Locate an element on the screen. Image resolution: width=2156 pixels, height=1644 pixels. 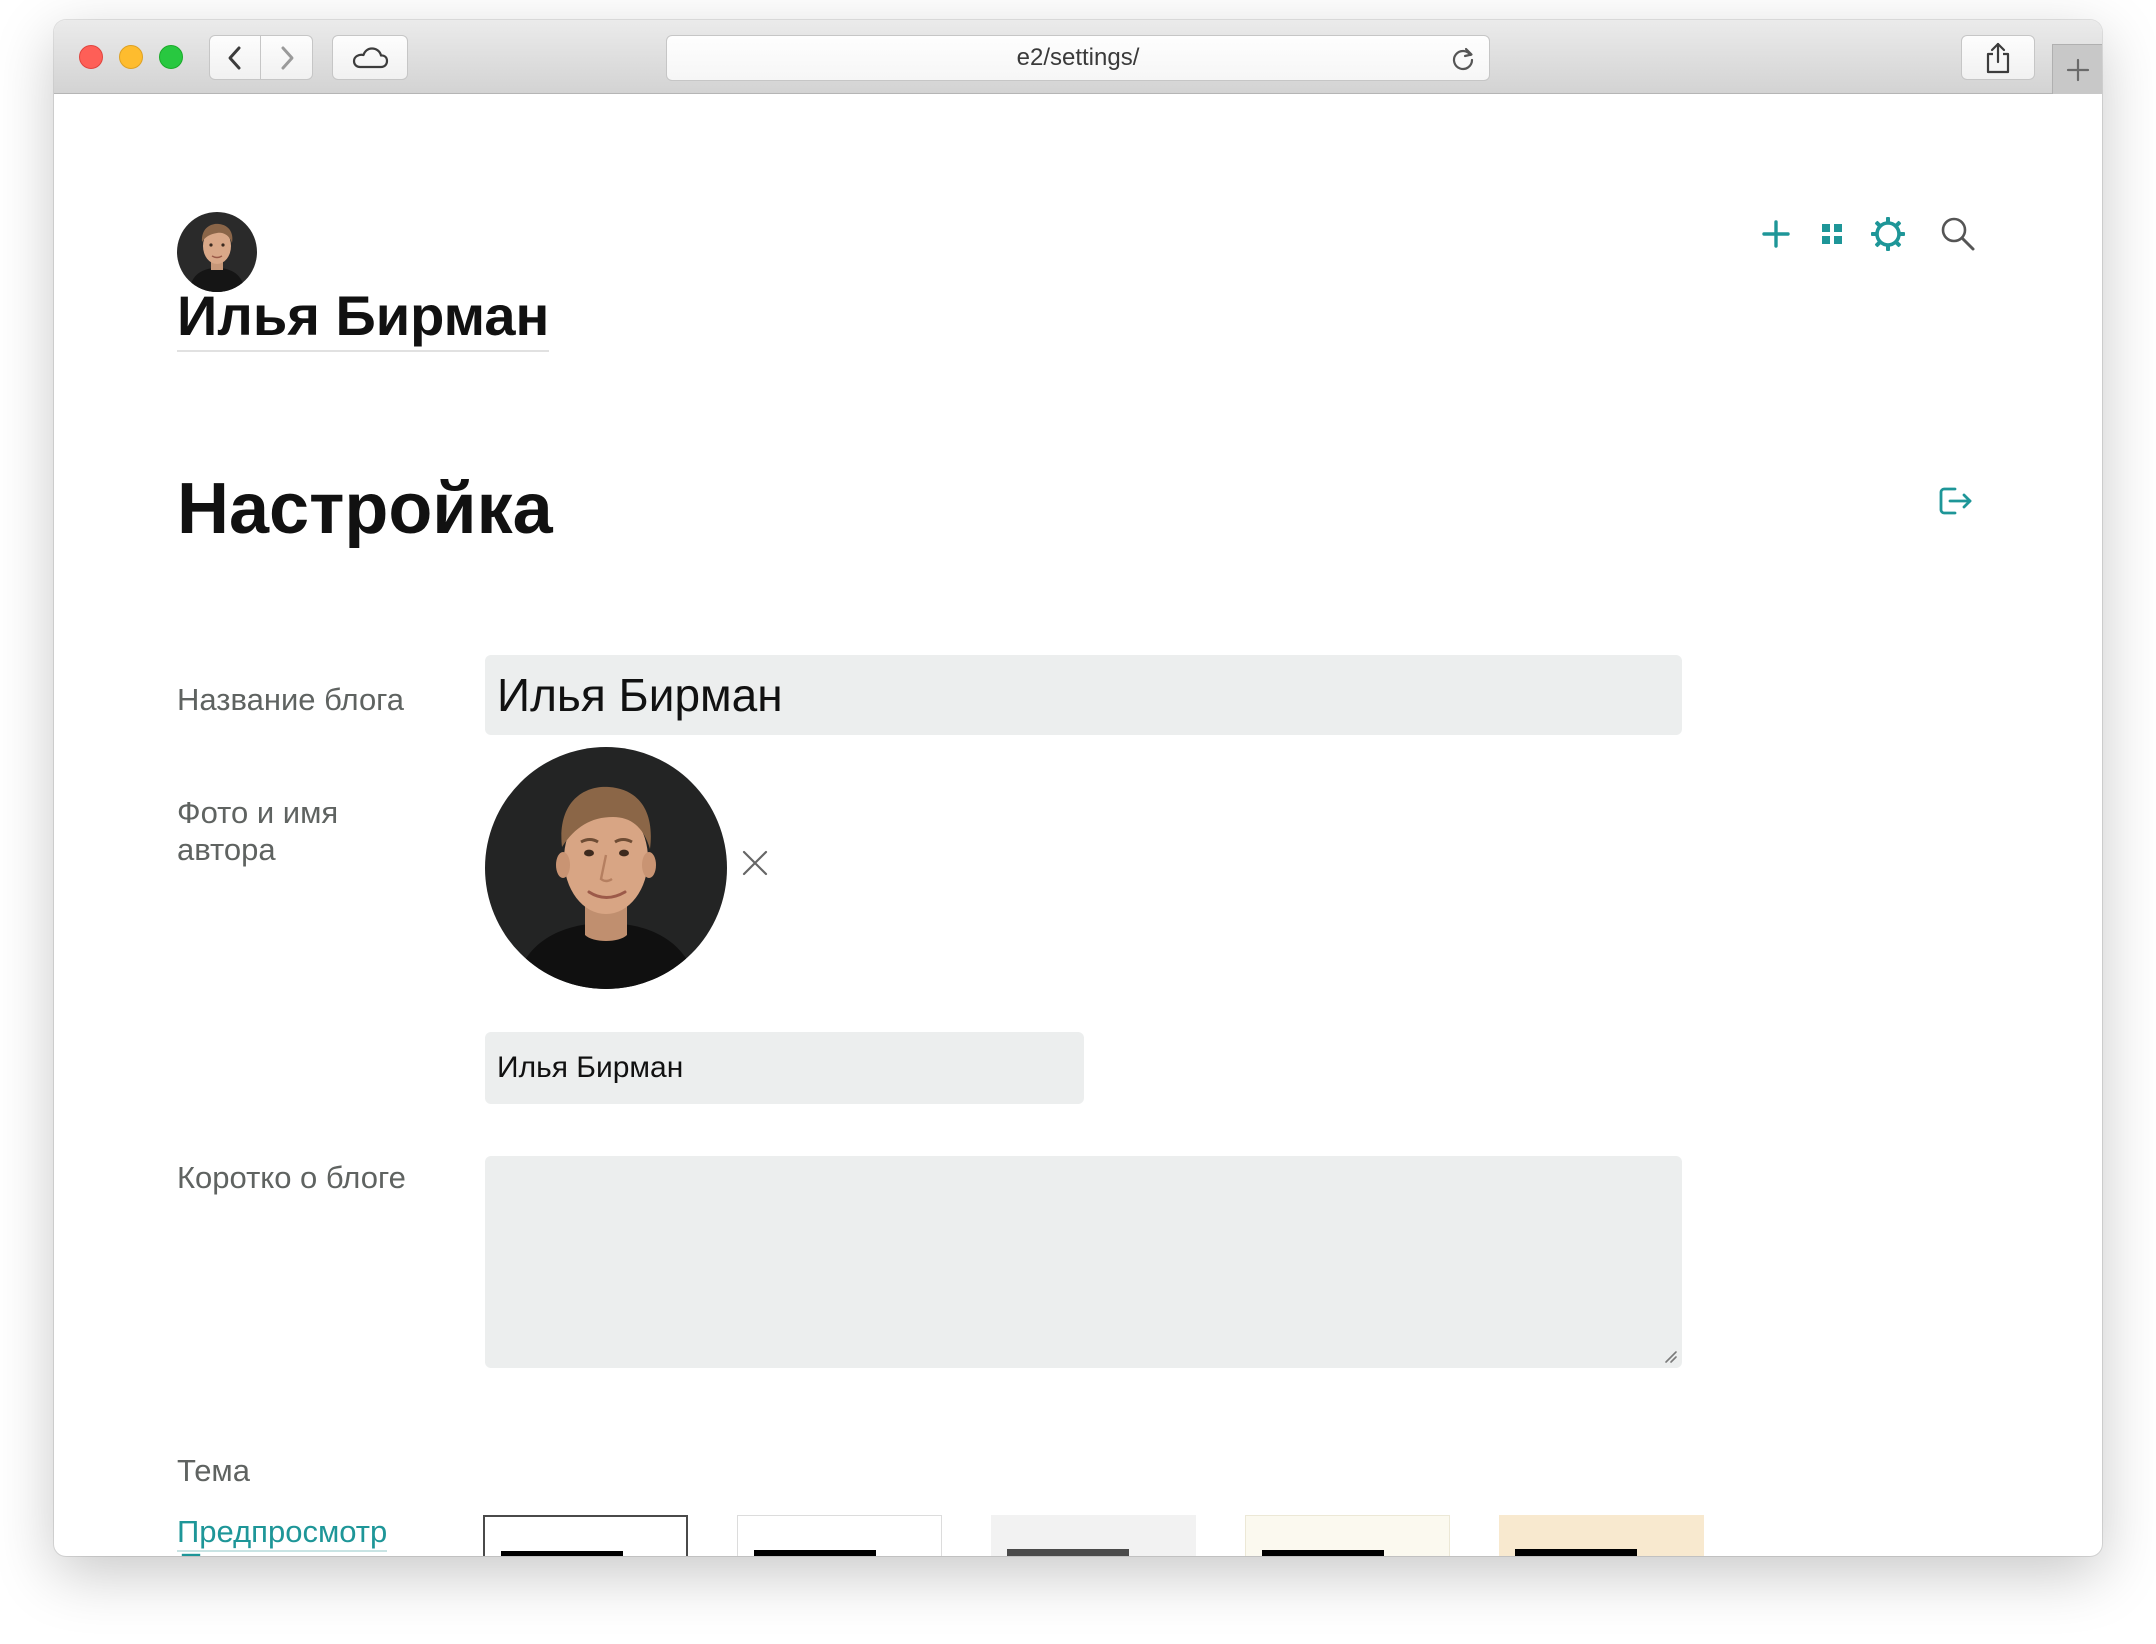
author-label: Фото и имя автора is located at coordinates (257, 831).